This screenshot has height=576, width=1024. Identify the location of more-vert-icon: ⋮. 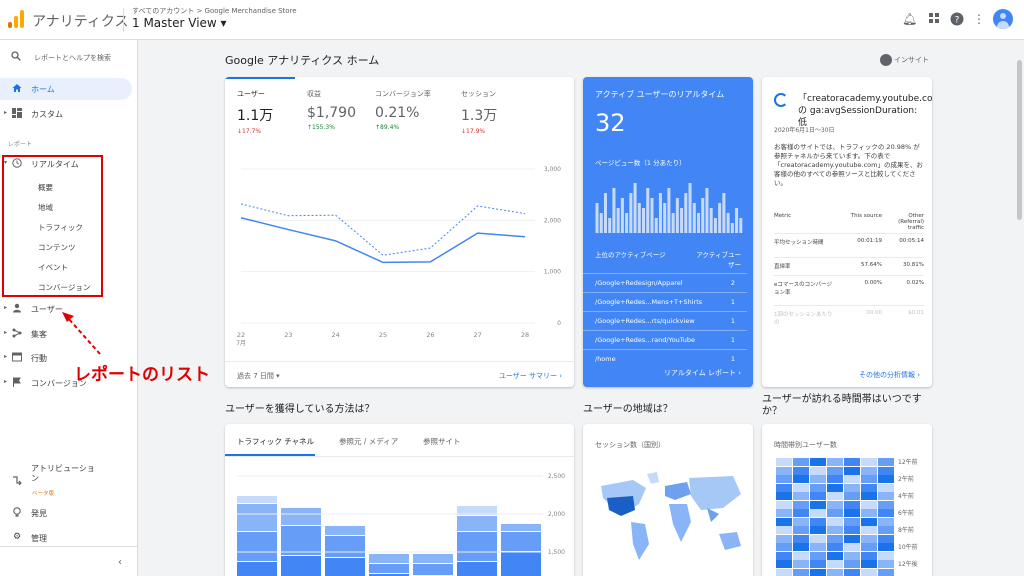
(979, 19).